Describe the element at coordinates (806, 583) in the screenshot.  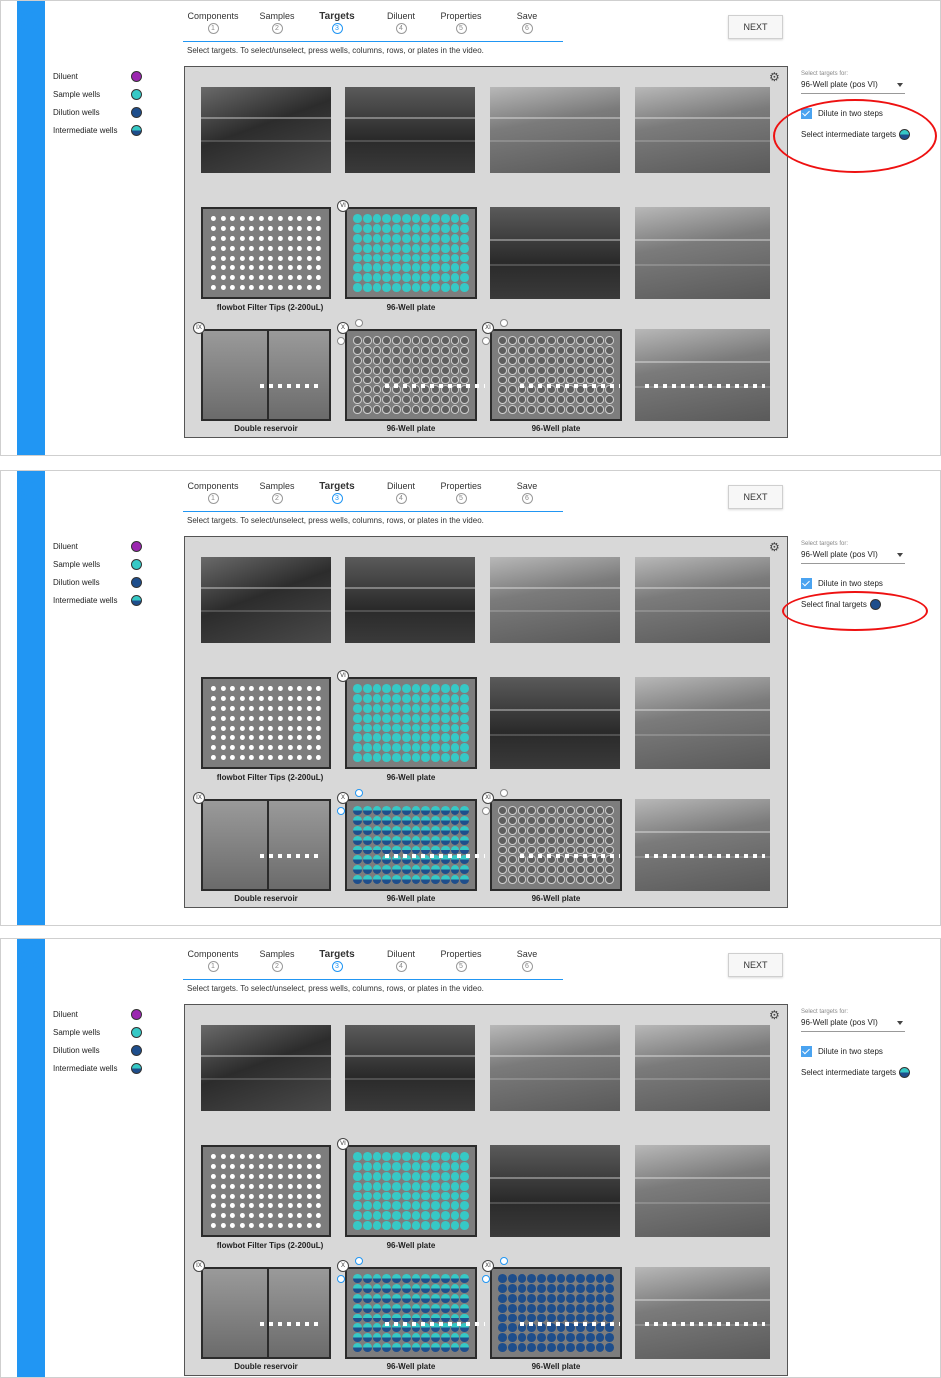
I see `dilute-two-steps-checkbox` at that location.